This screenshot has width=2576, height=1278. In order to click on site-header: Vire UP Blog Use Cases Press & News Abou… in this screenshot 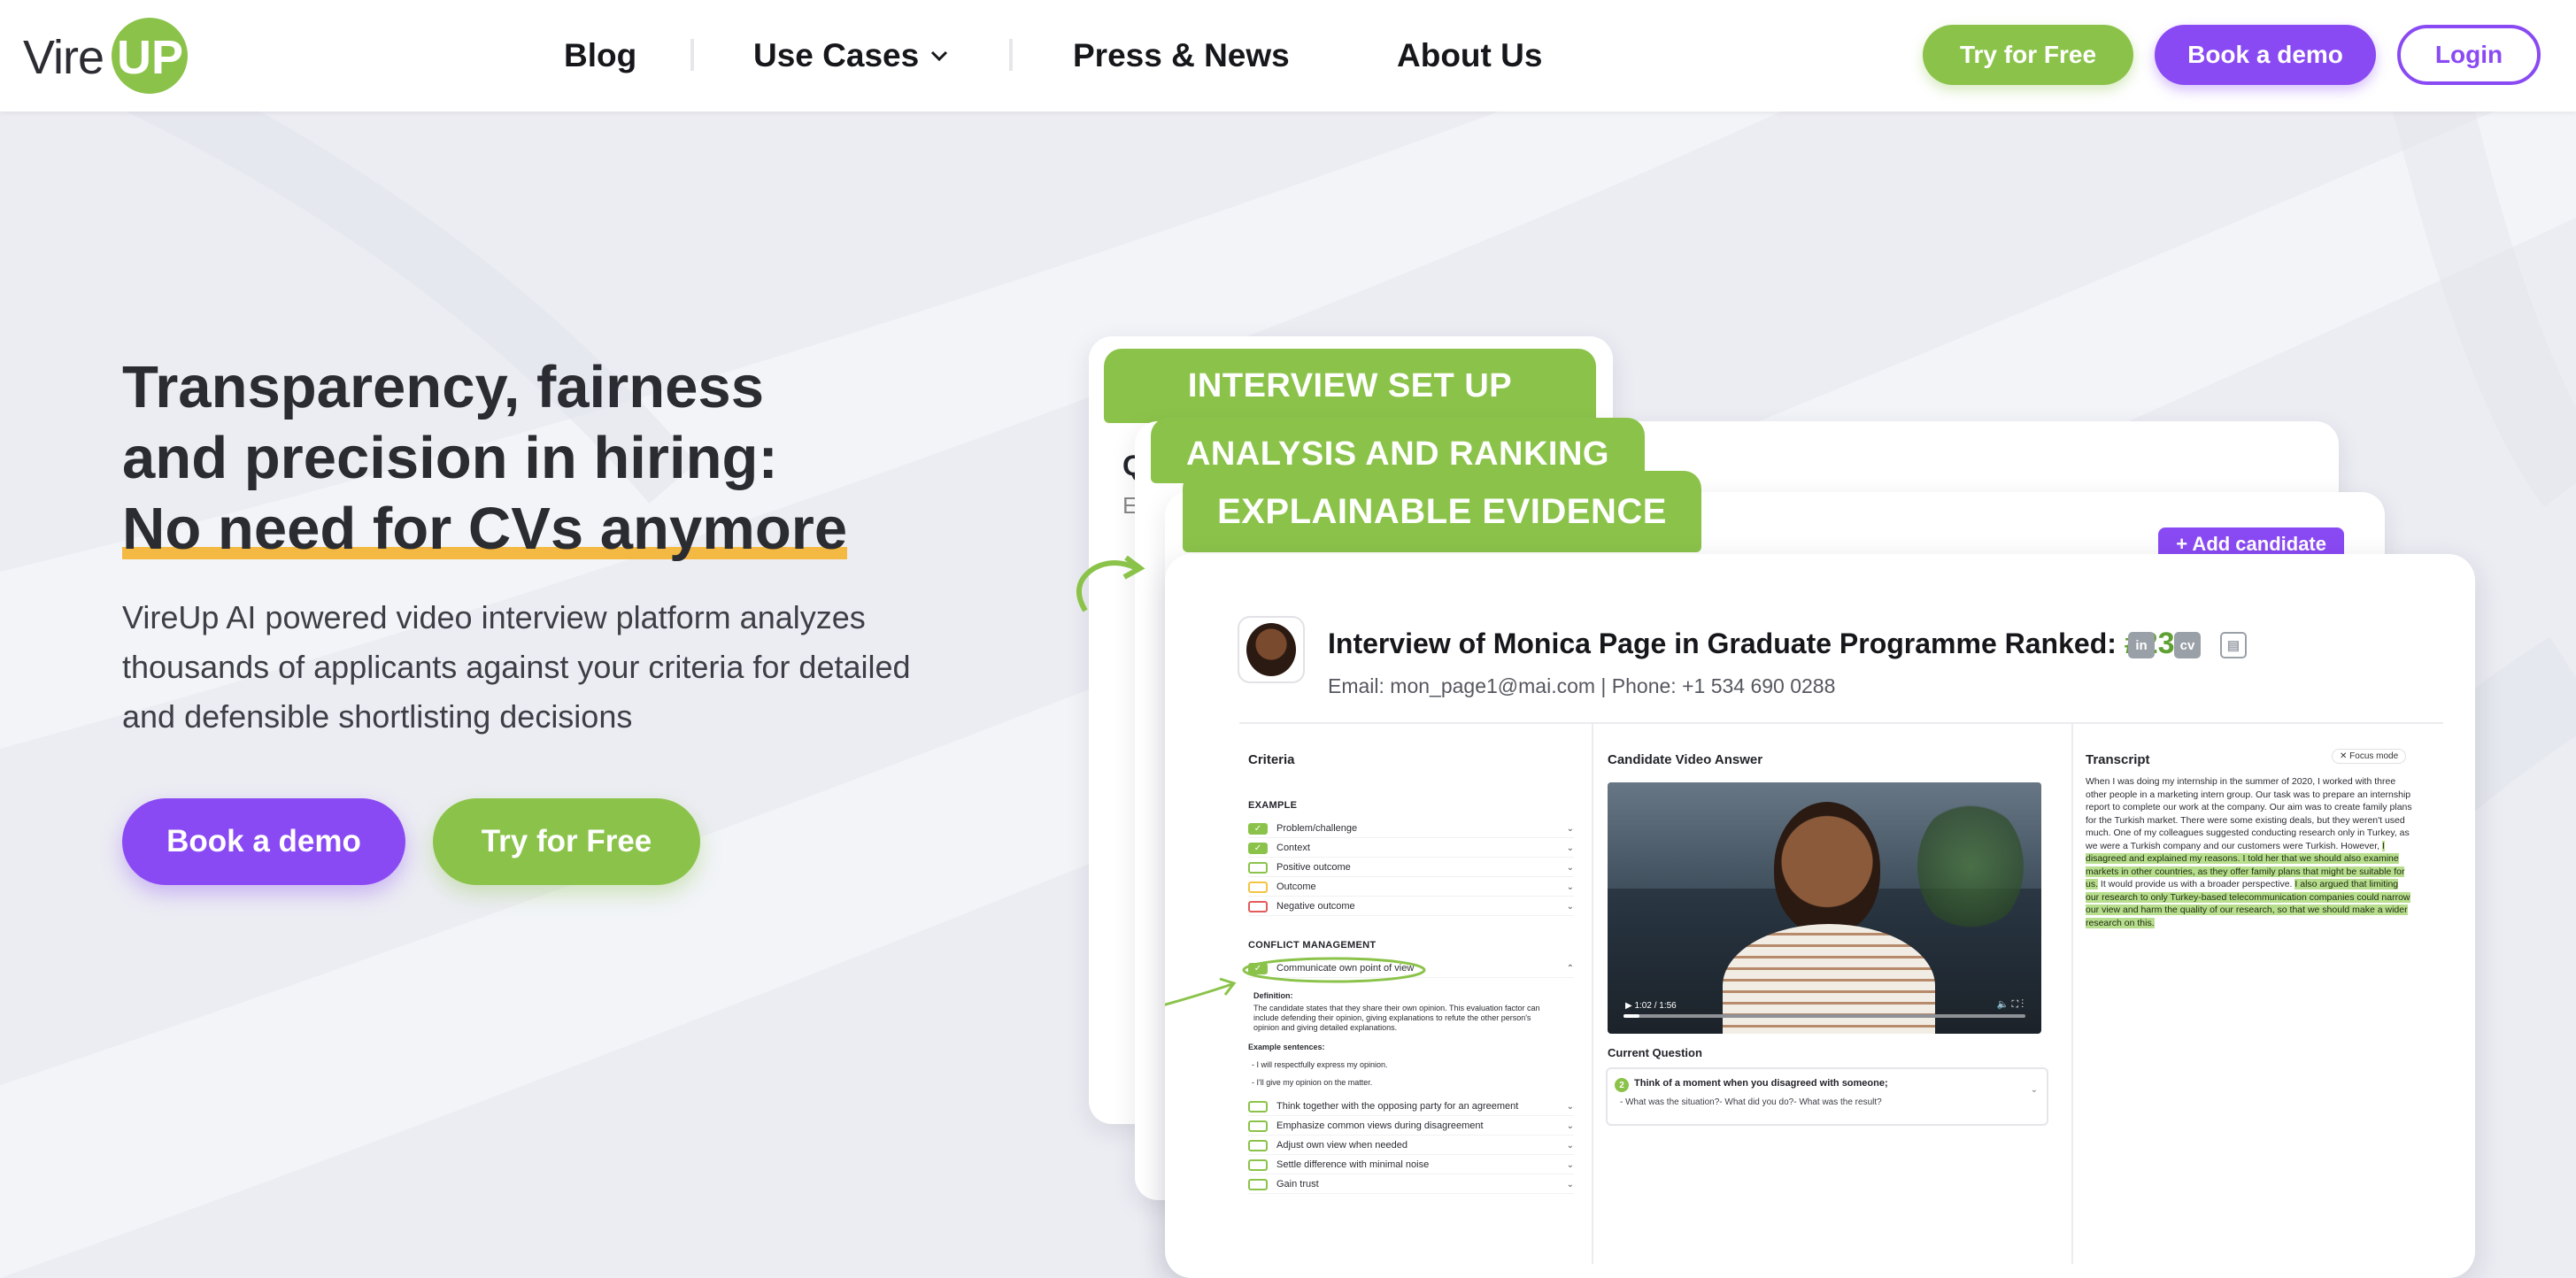, I will do `click(1288, 56)`.